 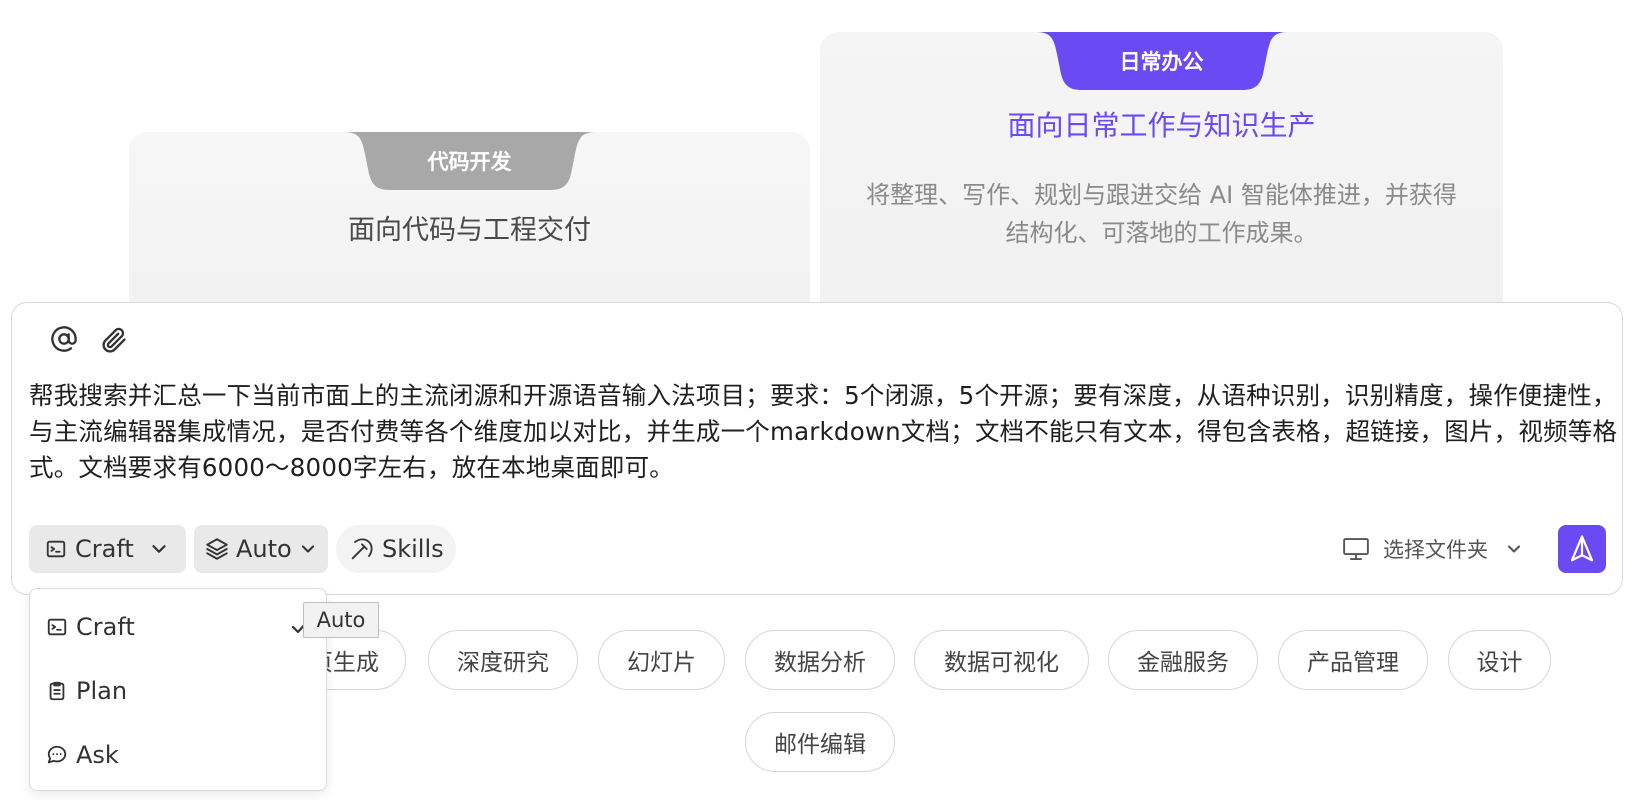 I want to click on card-tab-office: 日常办公, so click(x=1161, y=61).